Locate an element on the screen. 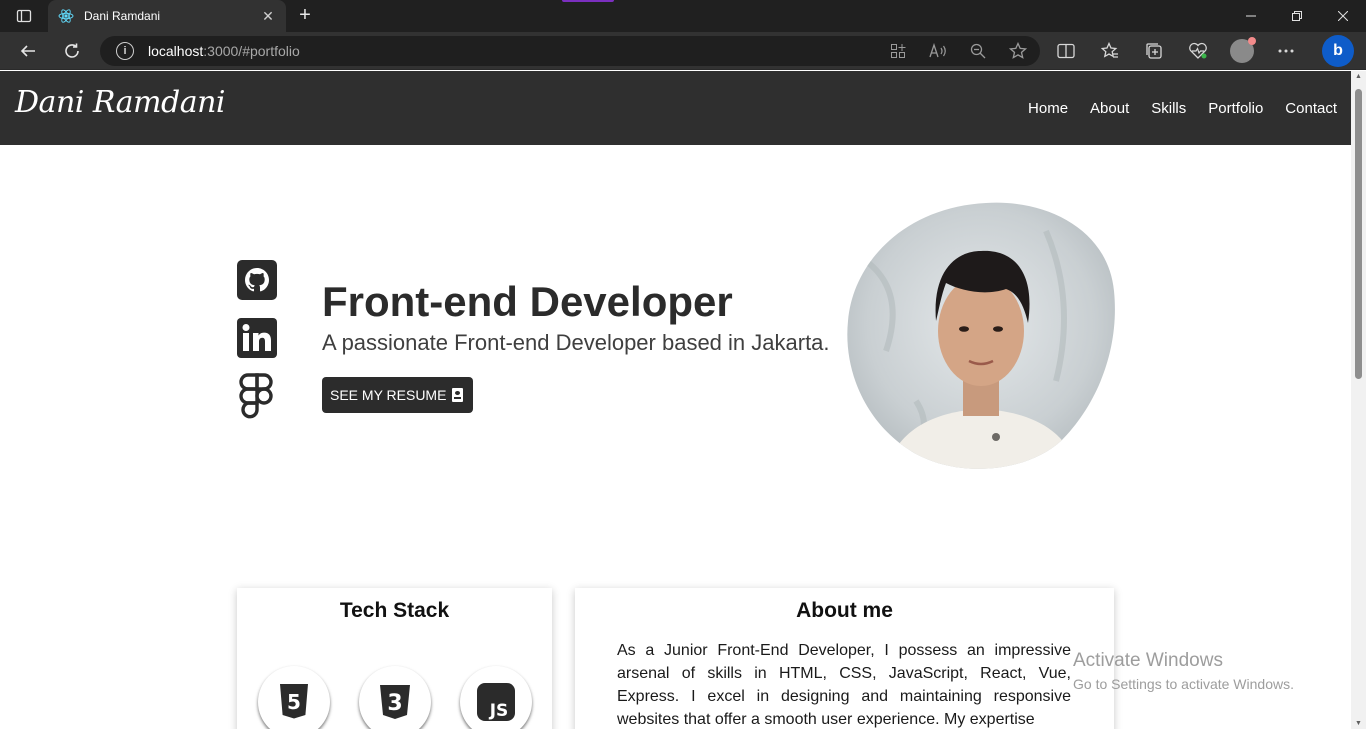  watermark-subtitle: Go to Settings to activate Windows. is located at coordinates (1183, 684).